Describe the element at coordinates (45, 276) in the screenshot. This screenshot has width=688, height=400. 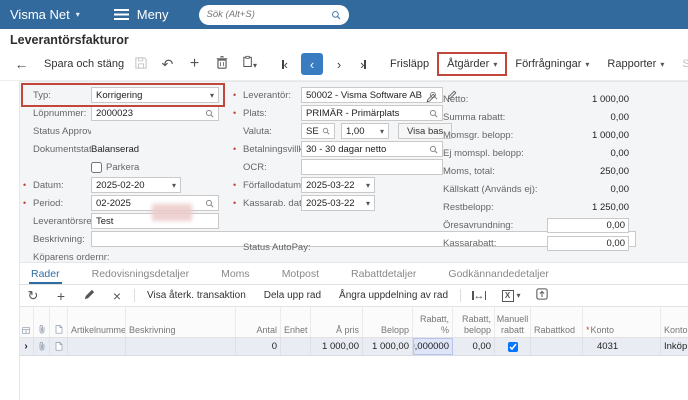
I see `tab-rader: Rader` at that location.